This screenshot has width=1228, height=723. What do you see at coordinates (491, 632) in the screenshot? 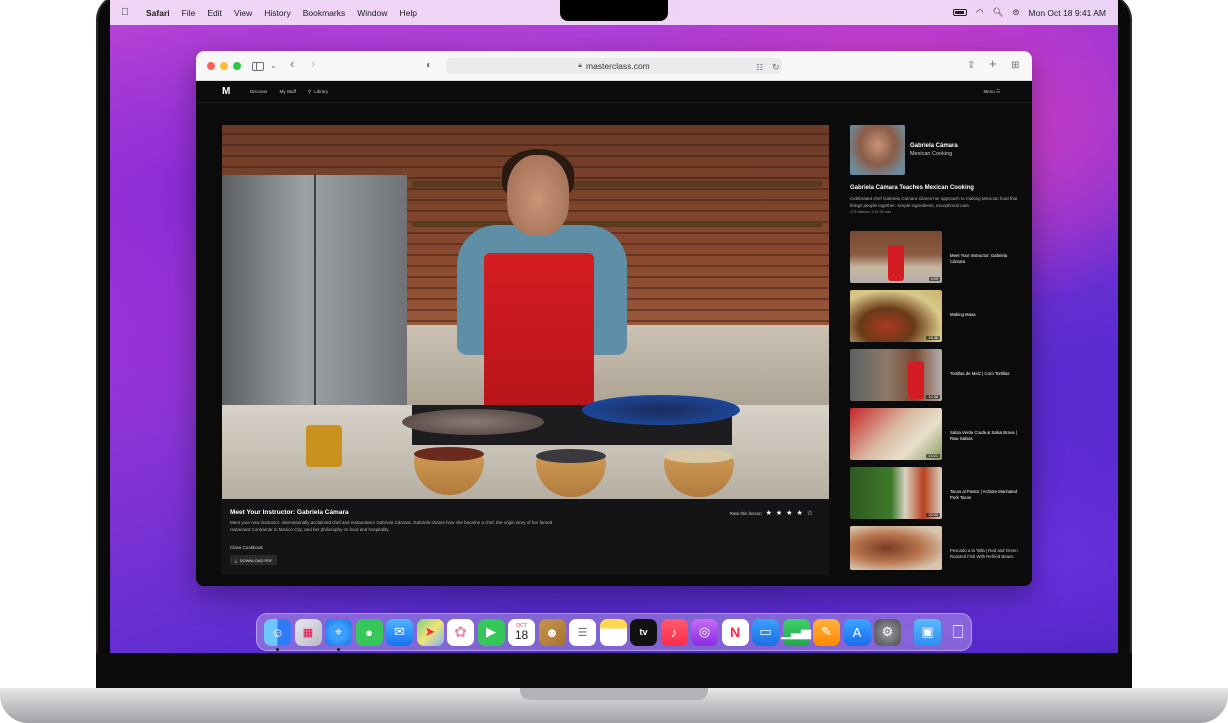
I see `facetime-icon: ▶` at bounding box center [491, 632].